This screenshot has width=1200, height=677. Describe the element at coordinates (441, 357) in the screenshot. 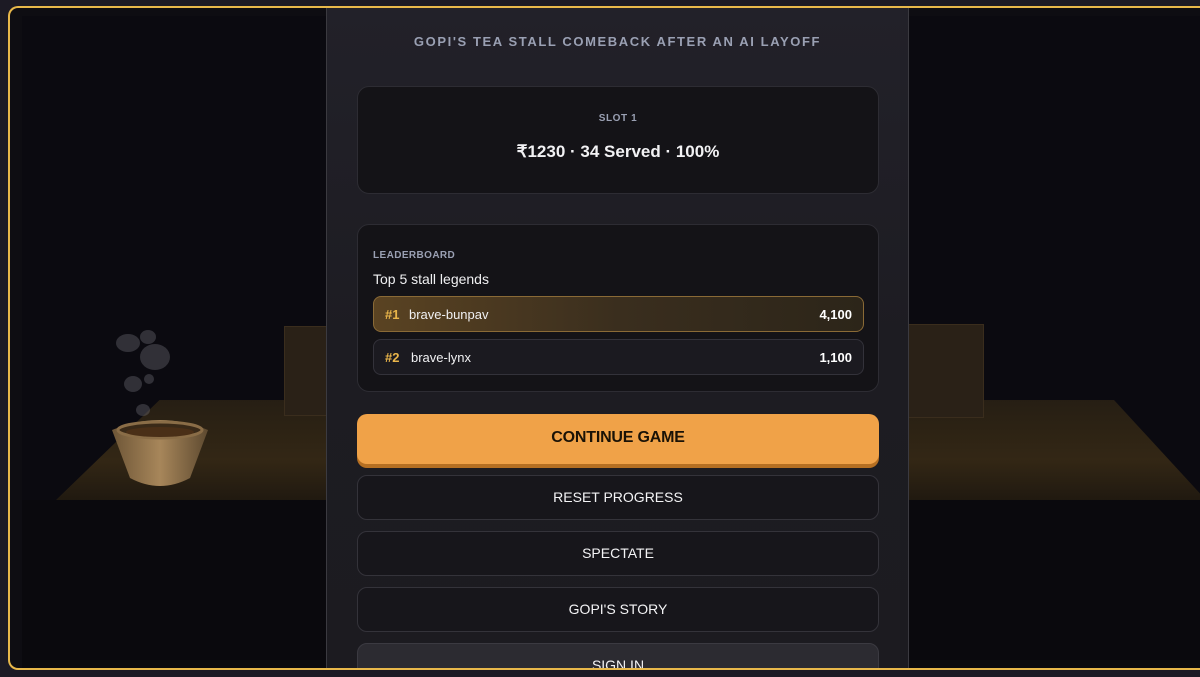

I see `leaderboard-player-name: brave-lynx` at that location.